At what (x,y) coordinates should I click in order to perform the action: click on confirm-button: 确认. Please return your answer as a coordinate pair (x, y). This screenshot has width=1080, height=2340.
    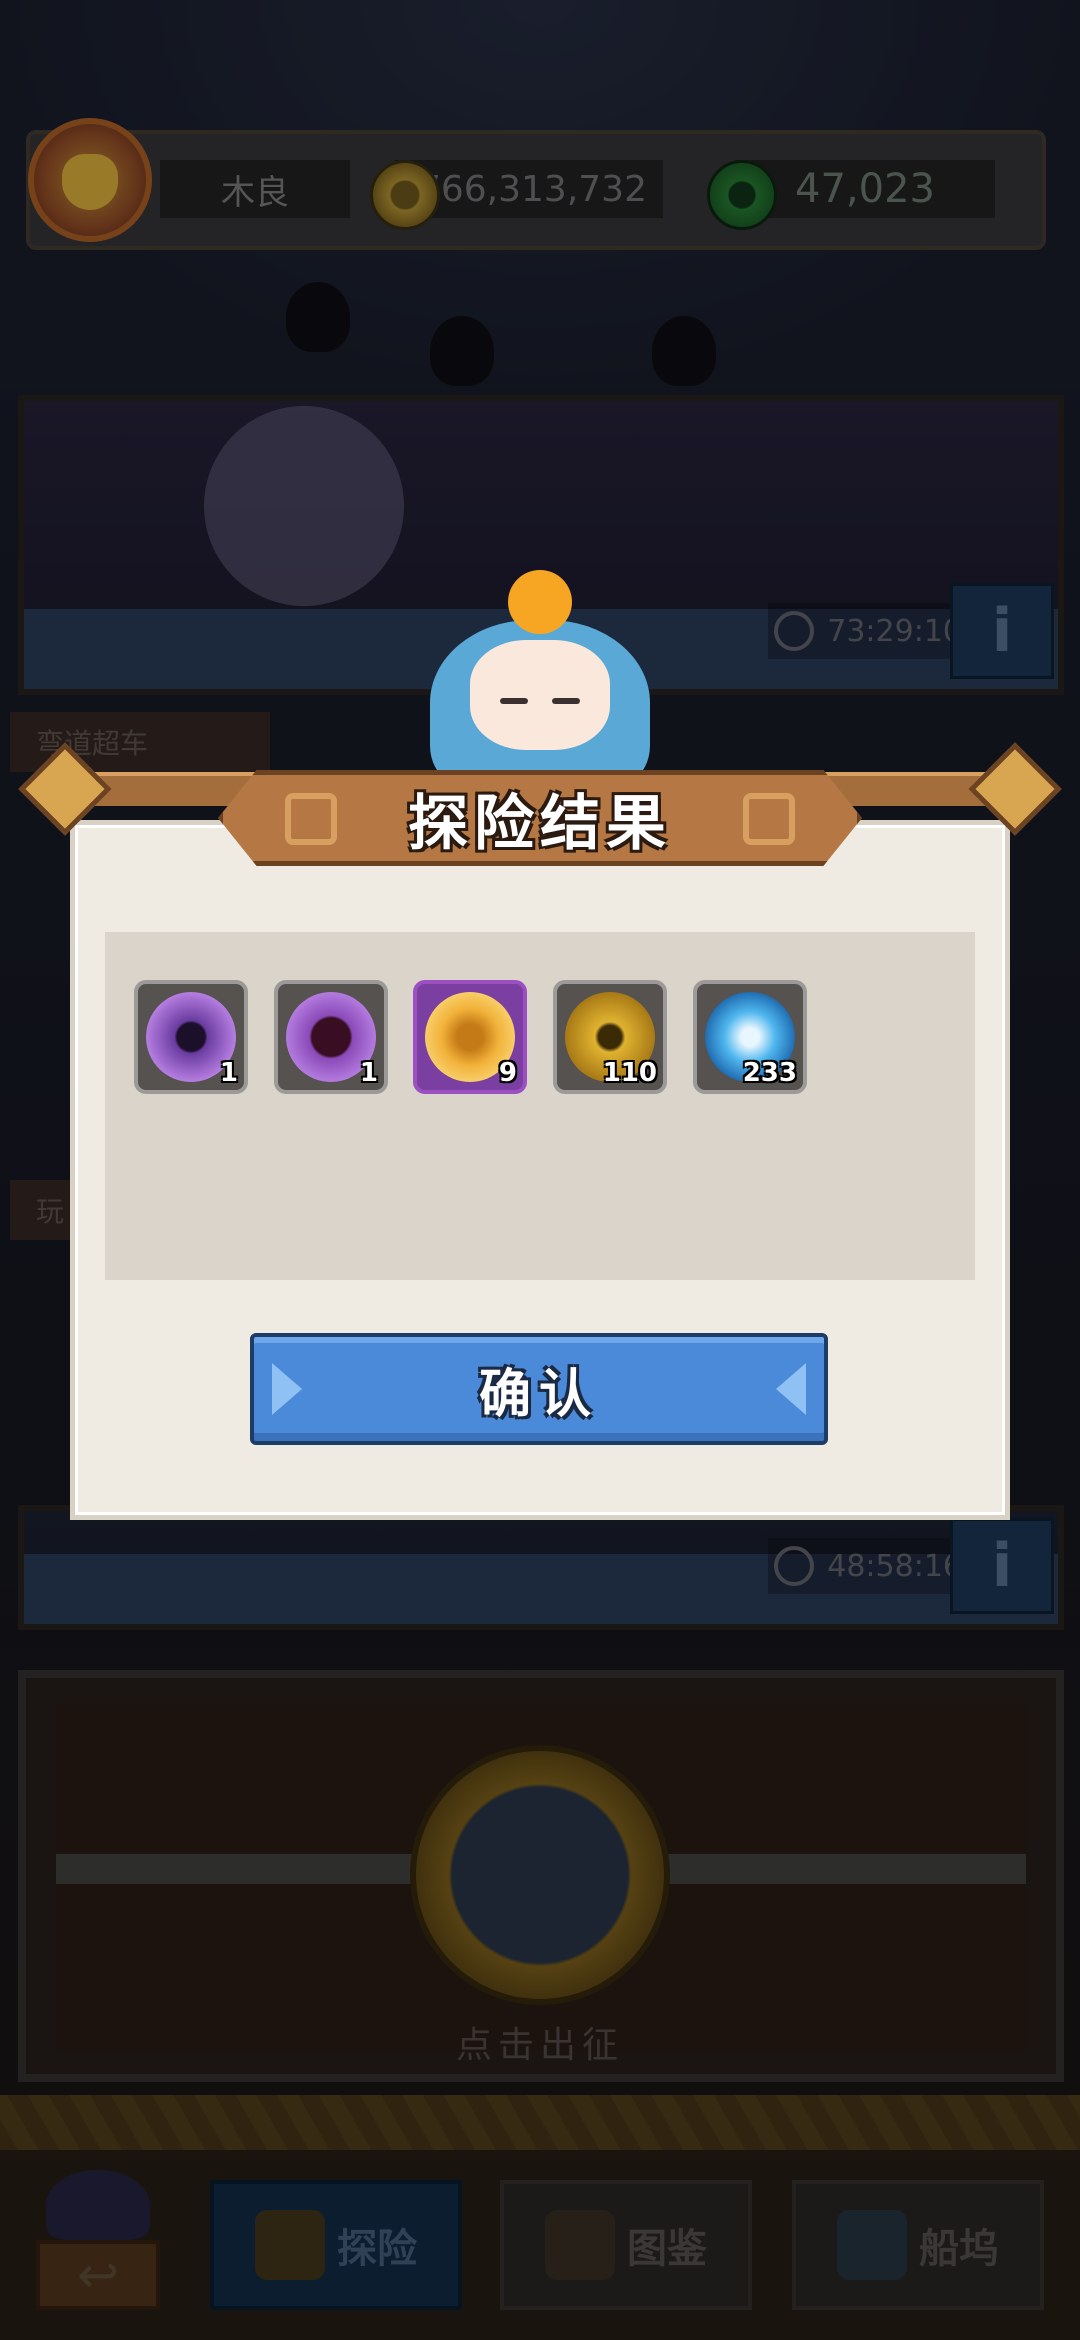
    Looking at the image, I should click on (539, 1389).